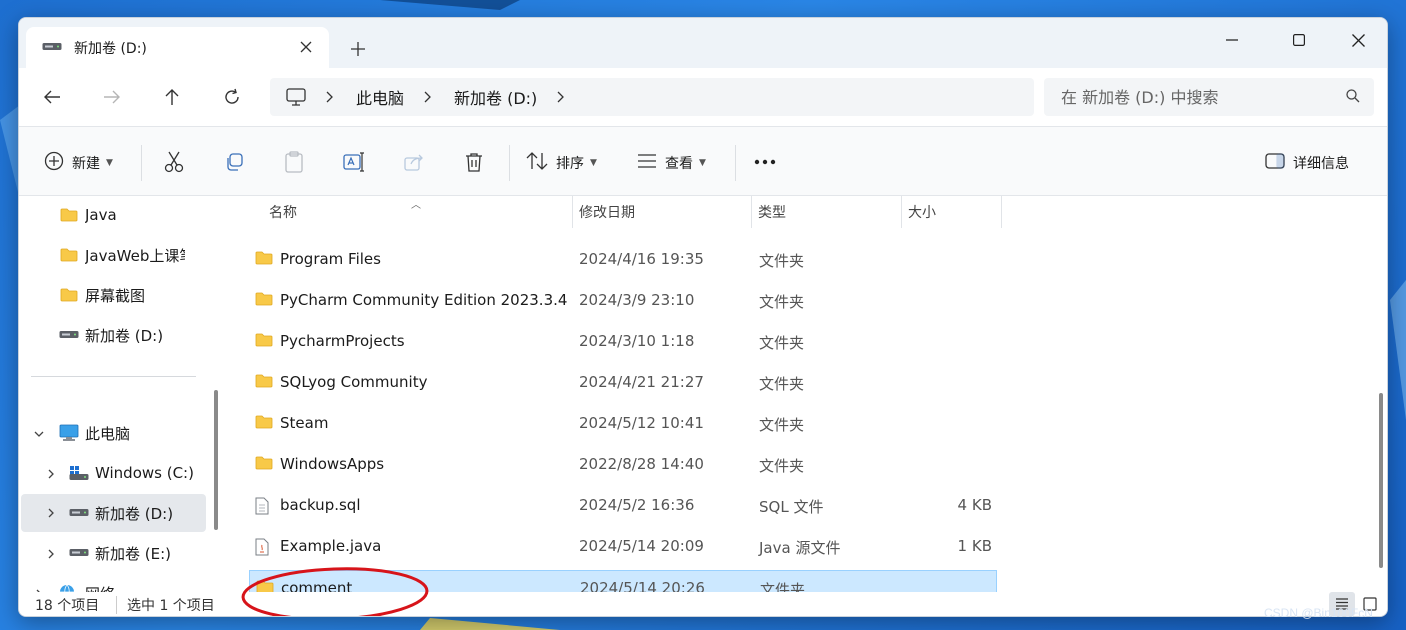 This screenshot has height=630, width=1406. What do you see at coordinates (113, 513) in the screenshot?
I see `sidebar-item-drive-d: 新加卷 (D:)` at bounding box center [113, 513].